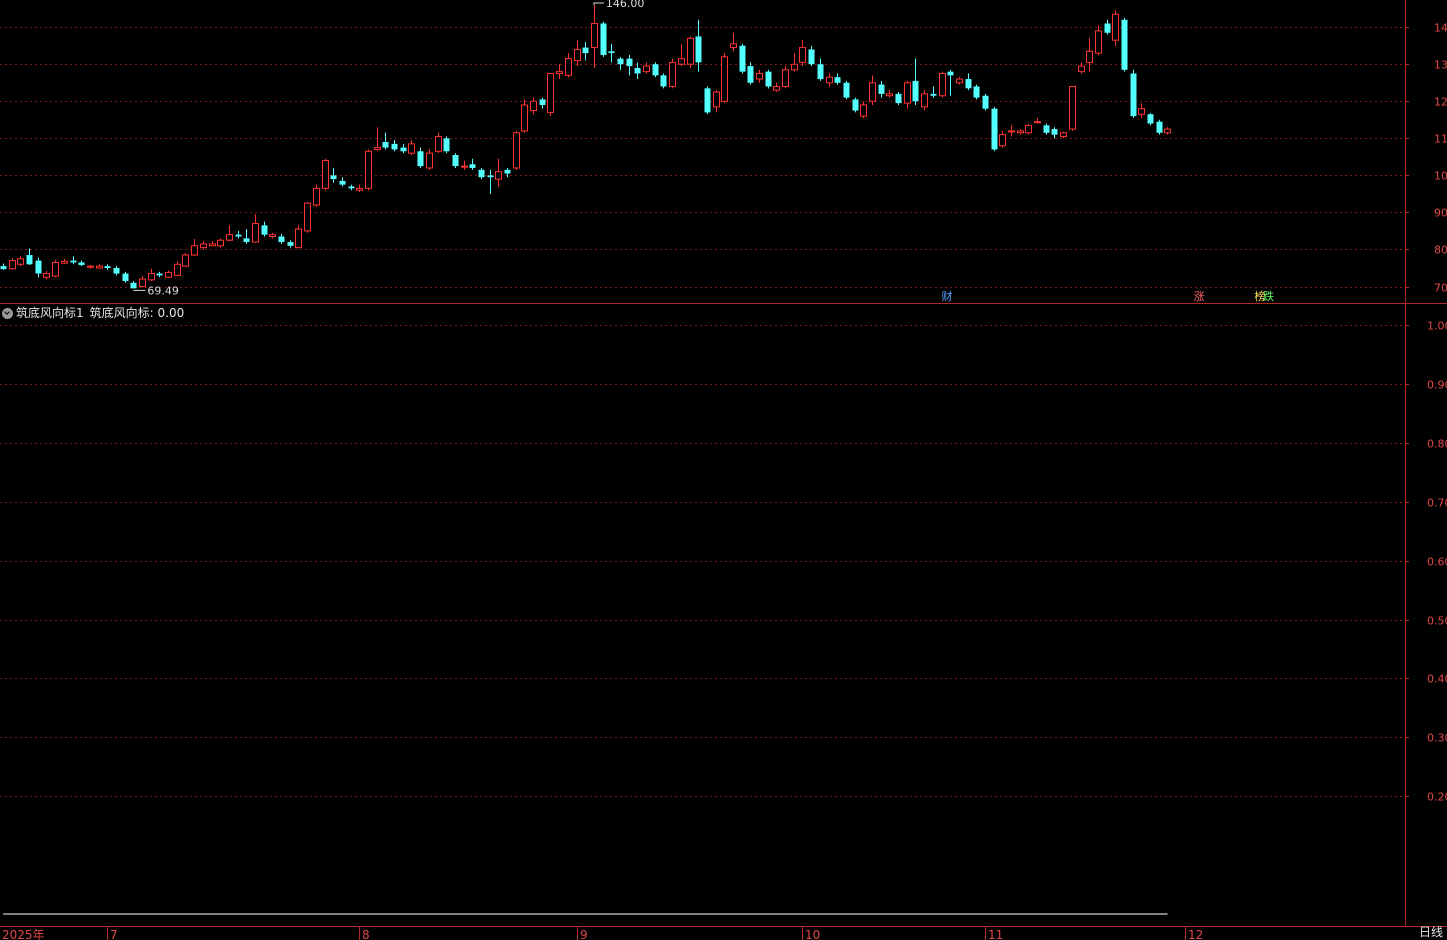 The height and width of the screenshot is (940, 1447). Describe the element at coordinates (1440, 139) in the screenshot. I see `price-tick-label: 110.00` at that location.